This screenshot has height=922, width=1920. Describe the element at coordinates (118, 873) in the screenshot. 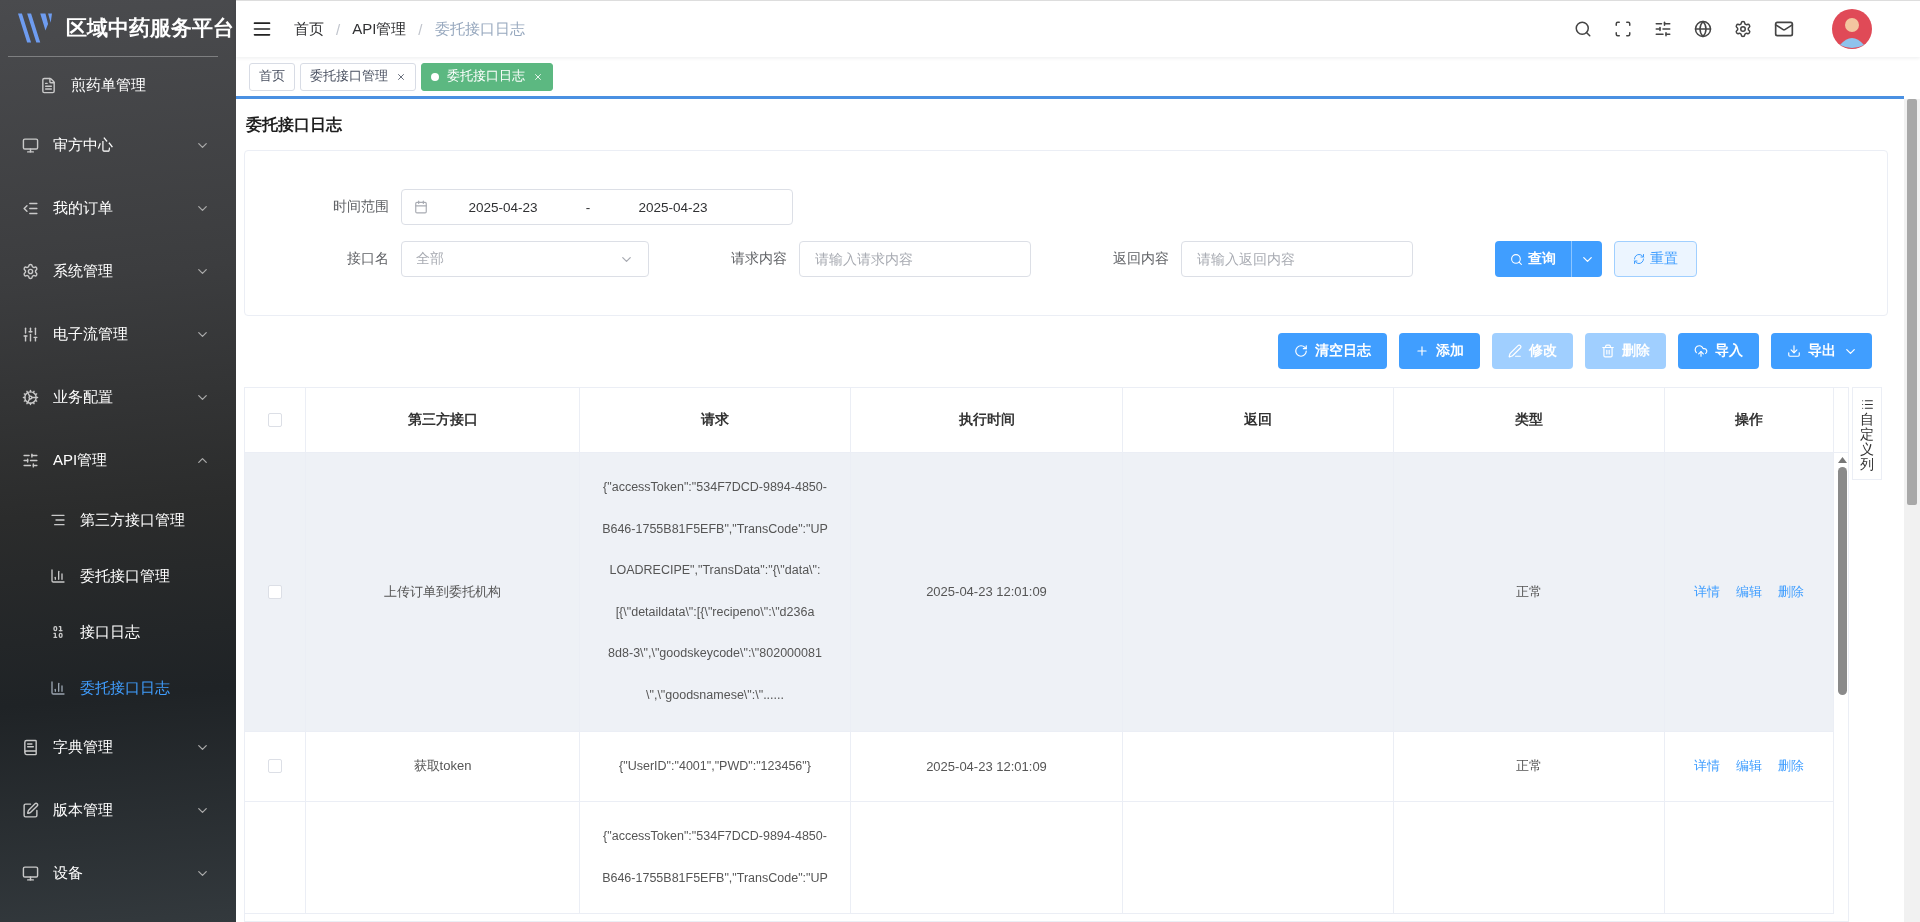

I see `menu-item: 设备` at that location.